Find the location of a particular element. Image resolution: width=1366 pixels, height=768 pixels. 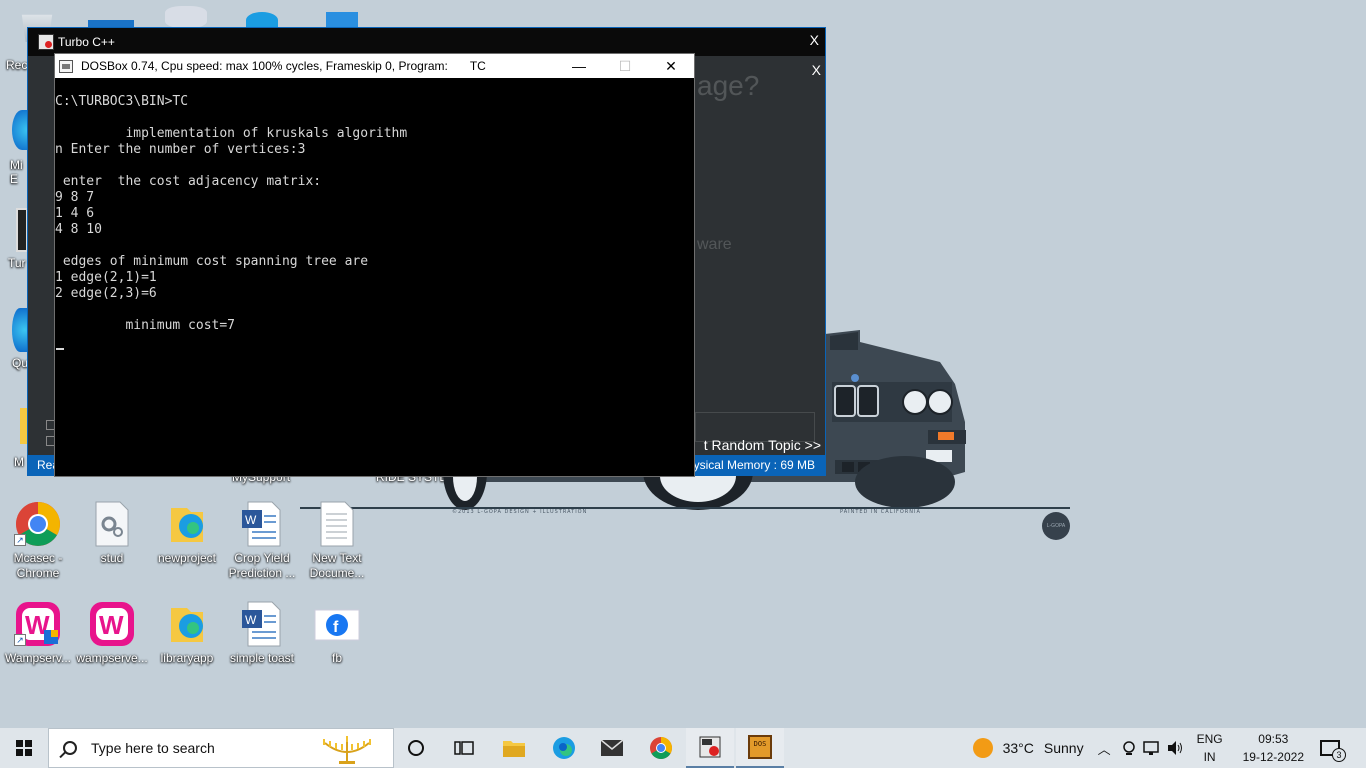

weather-sun-icon is located at coordinates (982, 748).